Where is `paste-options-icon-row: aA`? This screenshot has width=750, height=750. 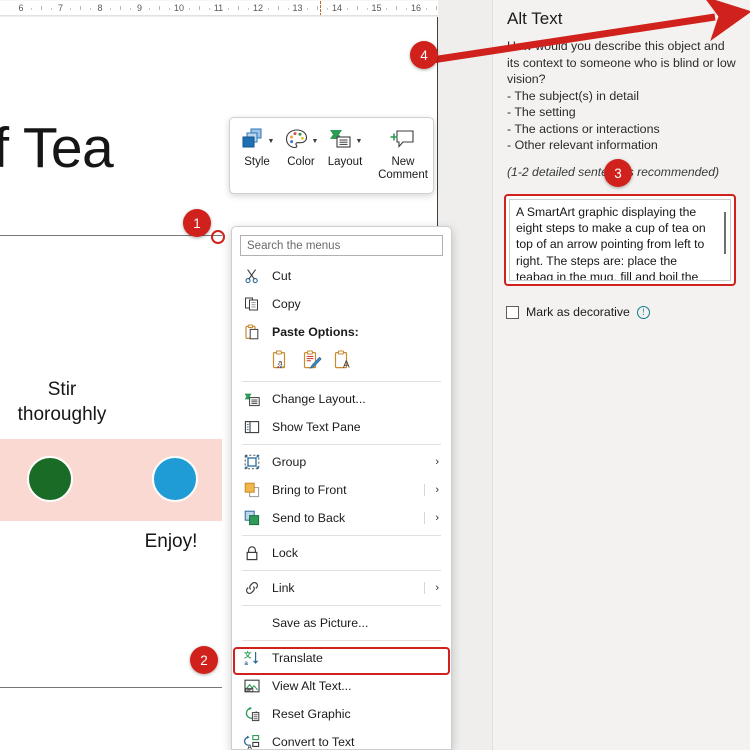
paste-options-icon-row: aA is located at coordinates (341, 362).